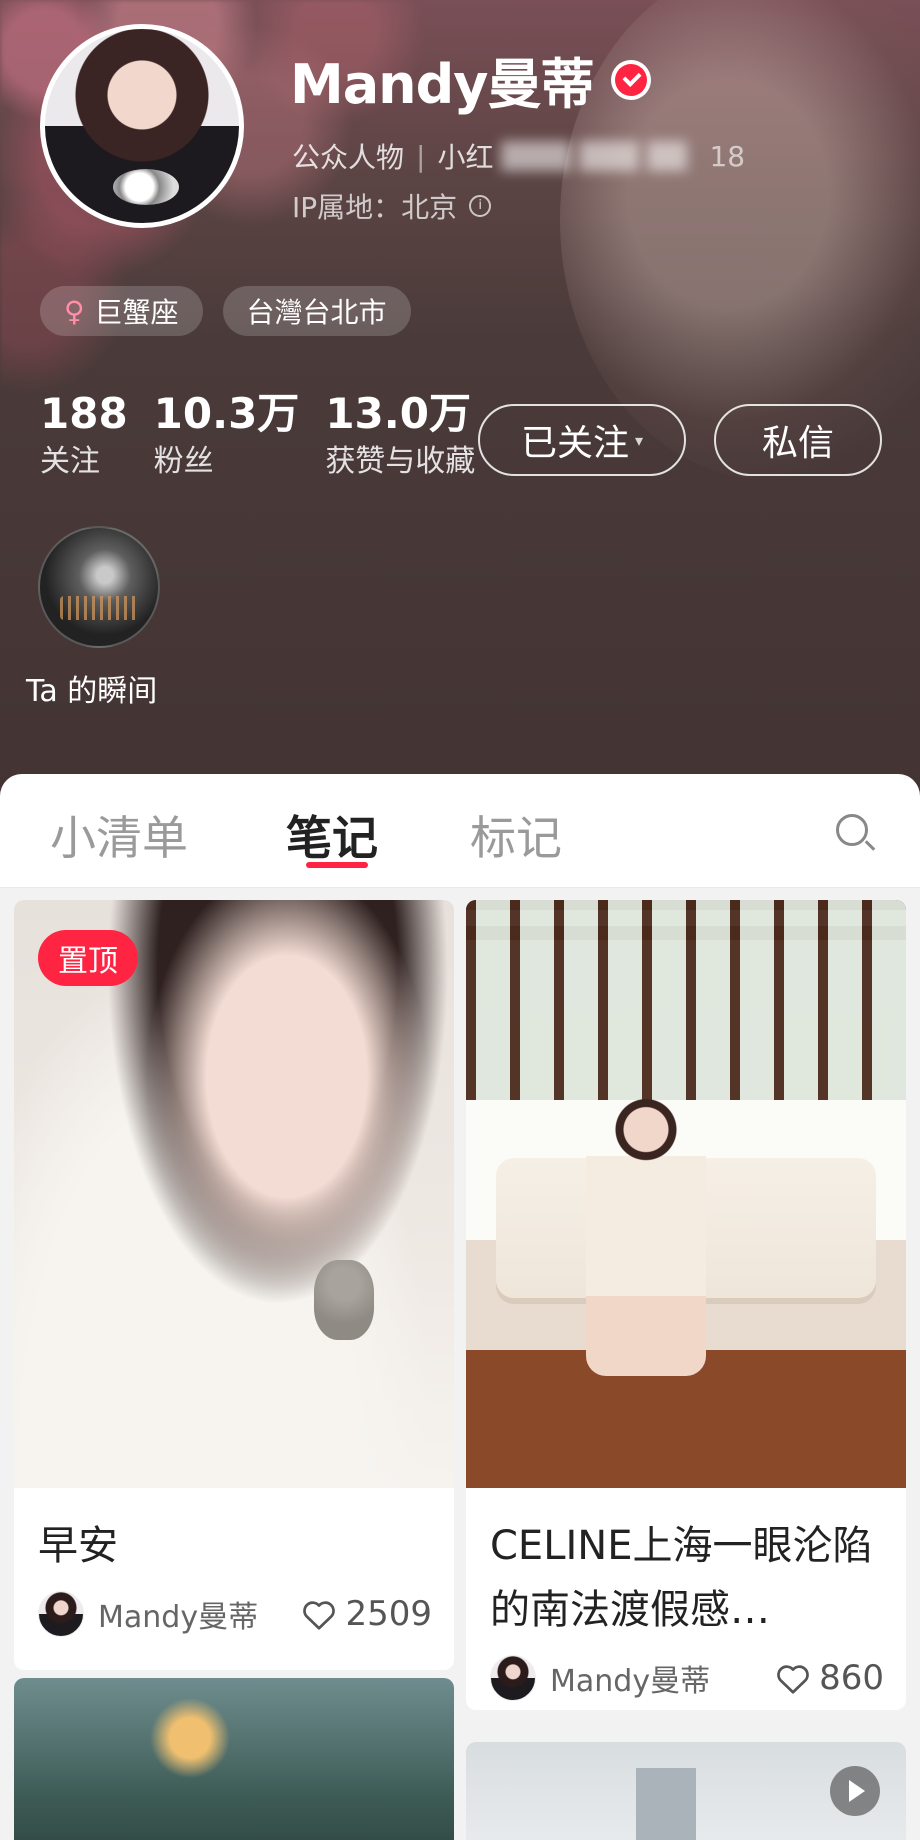 The width and height of the screenshot is (920, 1840). I want to click on stat-label: 获赞与收藏, so click(400, 461).